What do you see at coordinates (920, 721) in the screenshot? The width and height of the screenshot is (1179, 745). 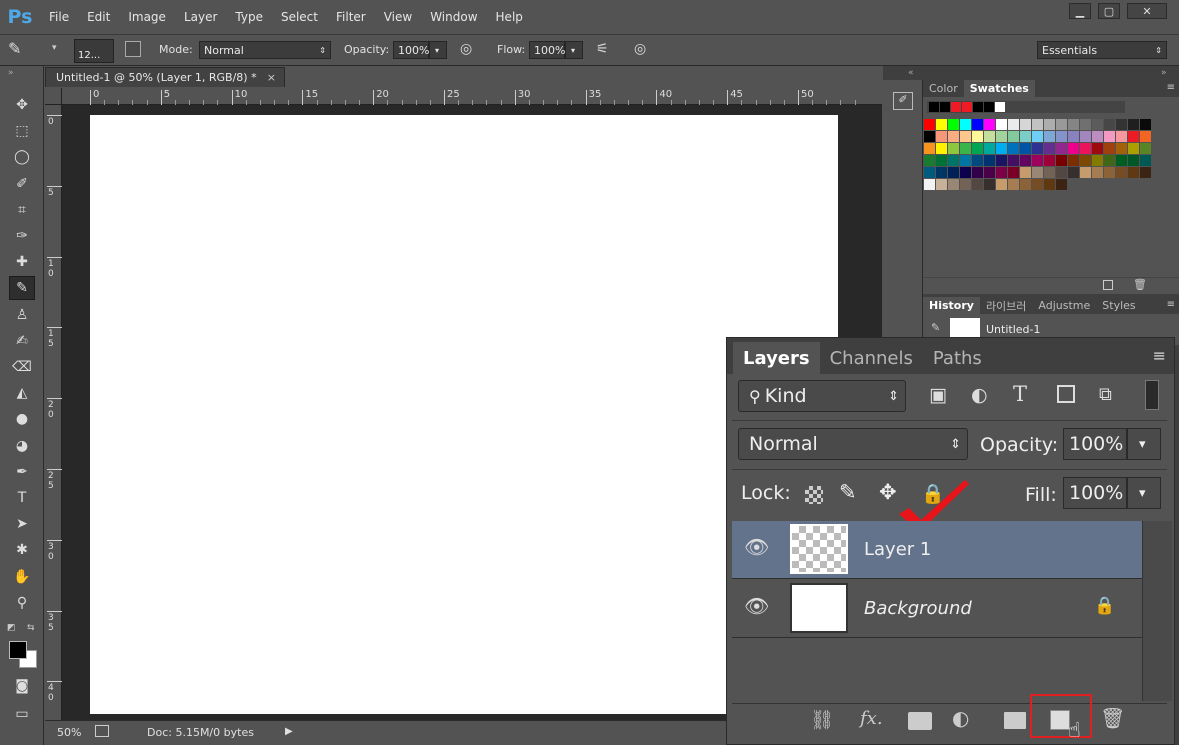 I see `mask-icon` at bounding box center [920, 721].